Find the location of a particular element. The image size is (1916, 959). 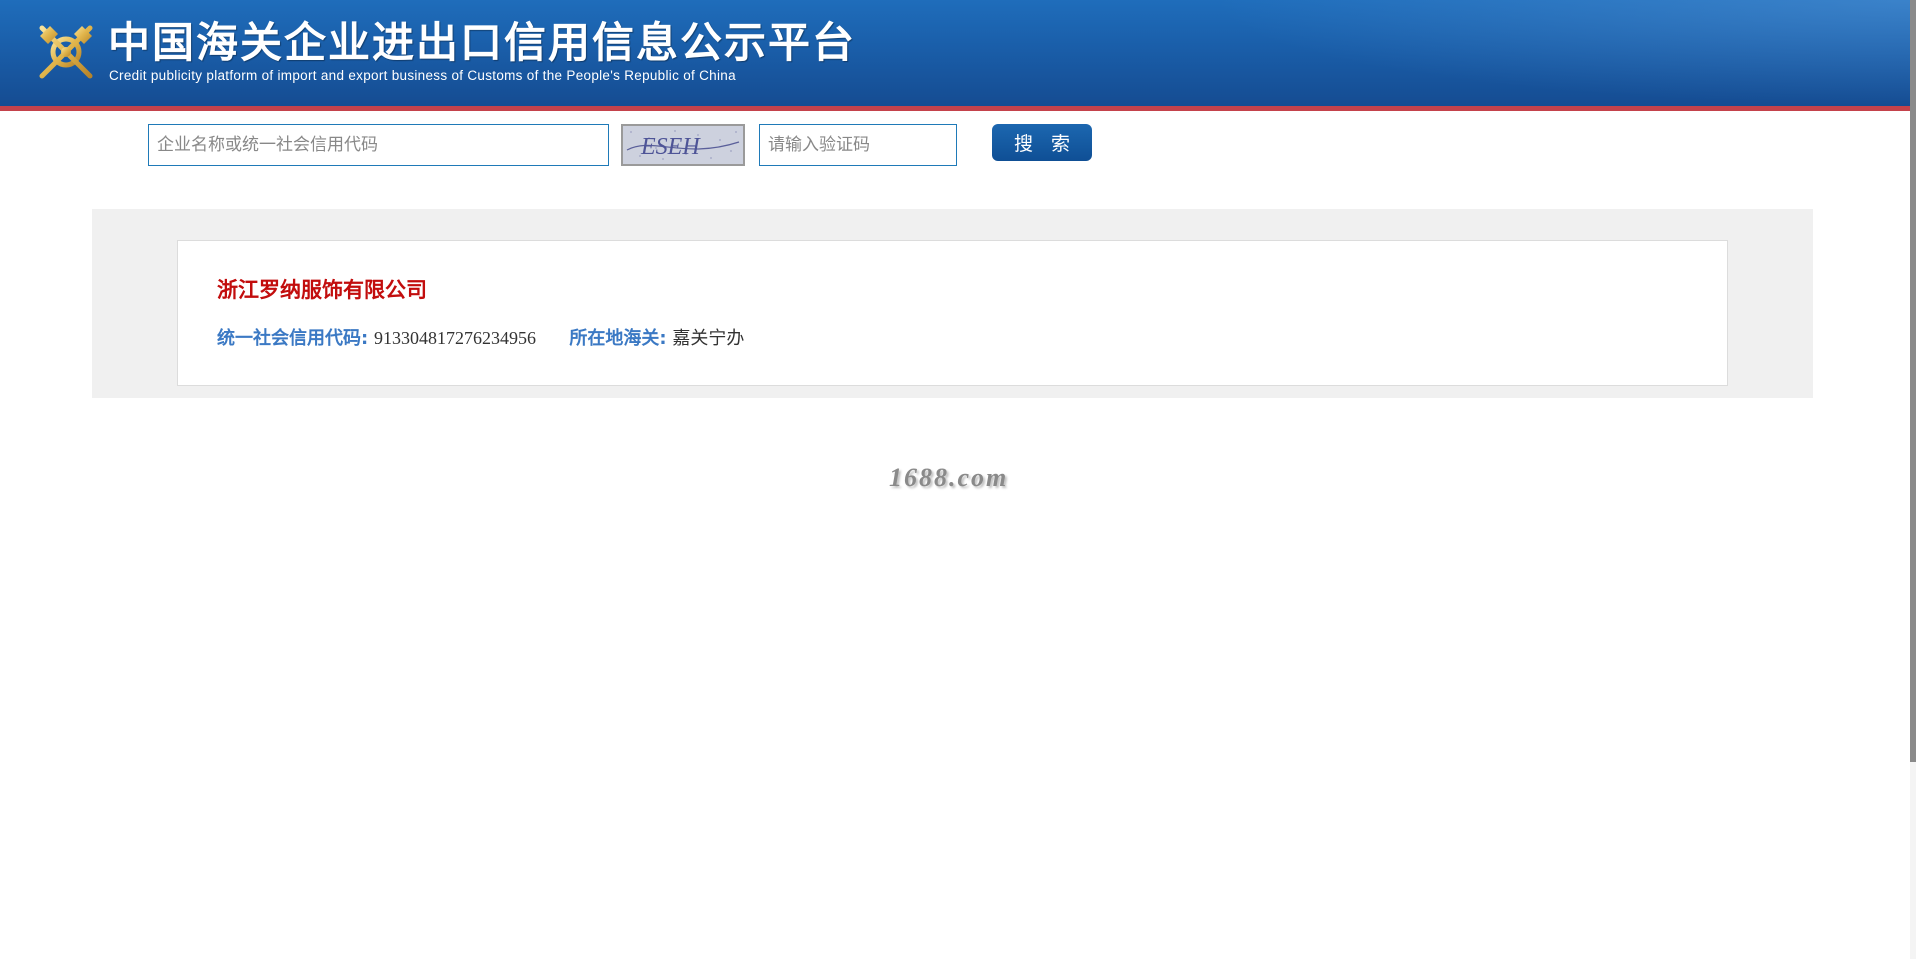

customs-value: 嘉关宁办 is located at coordinates (708, 338).